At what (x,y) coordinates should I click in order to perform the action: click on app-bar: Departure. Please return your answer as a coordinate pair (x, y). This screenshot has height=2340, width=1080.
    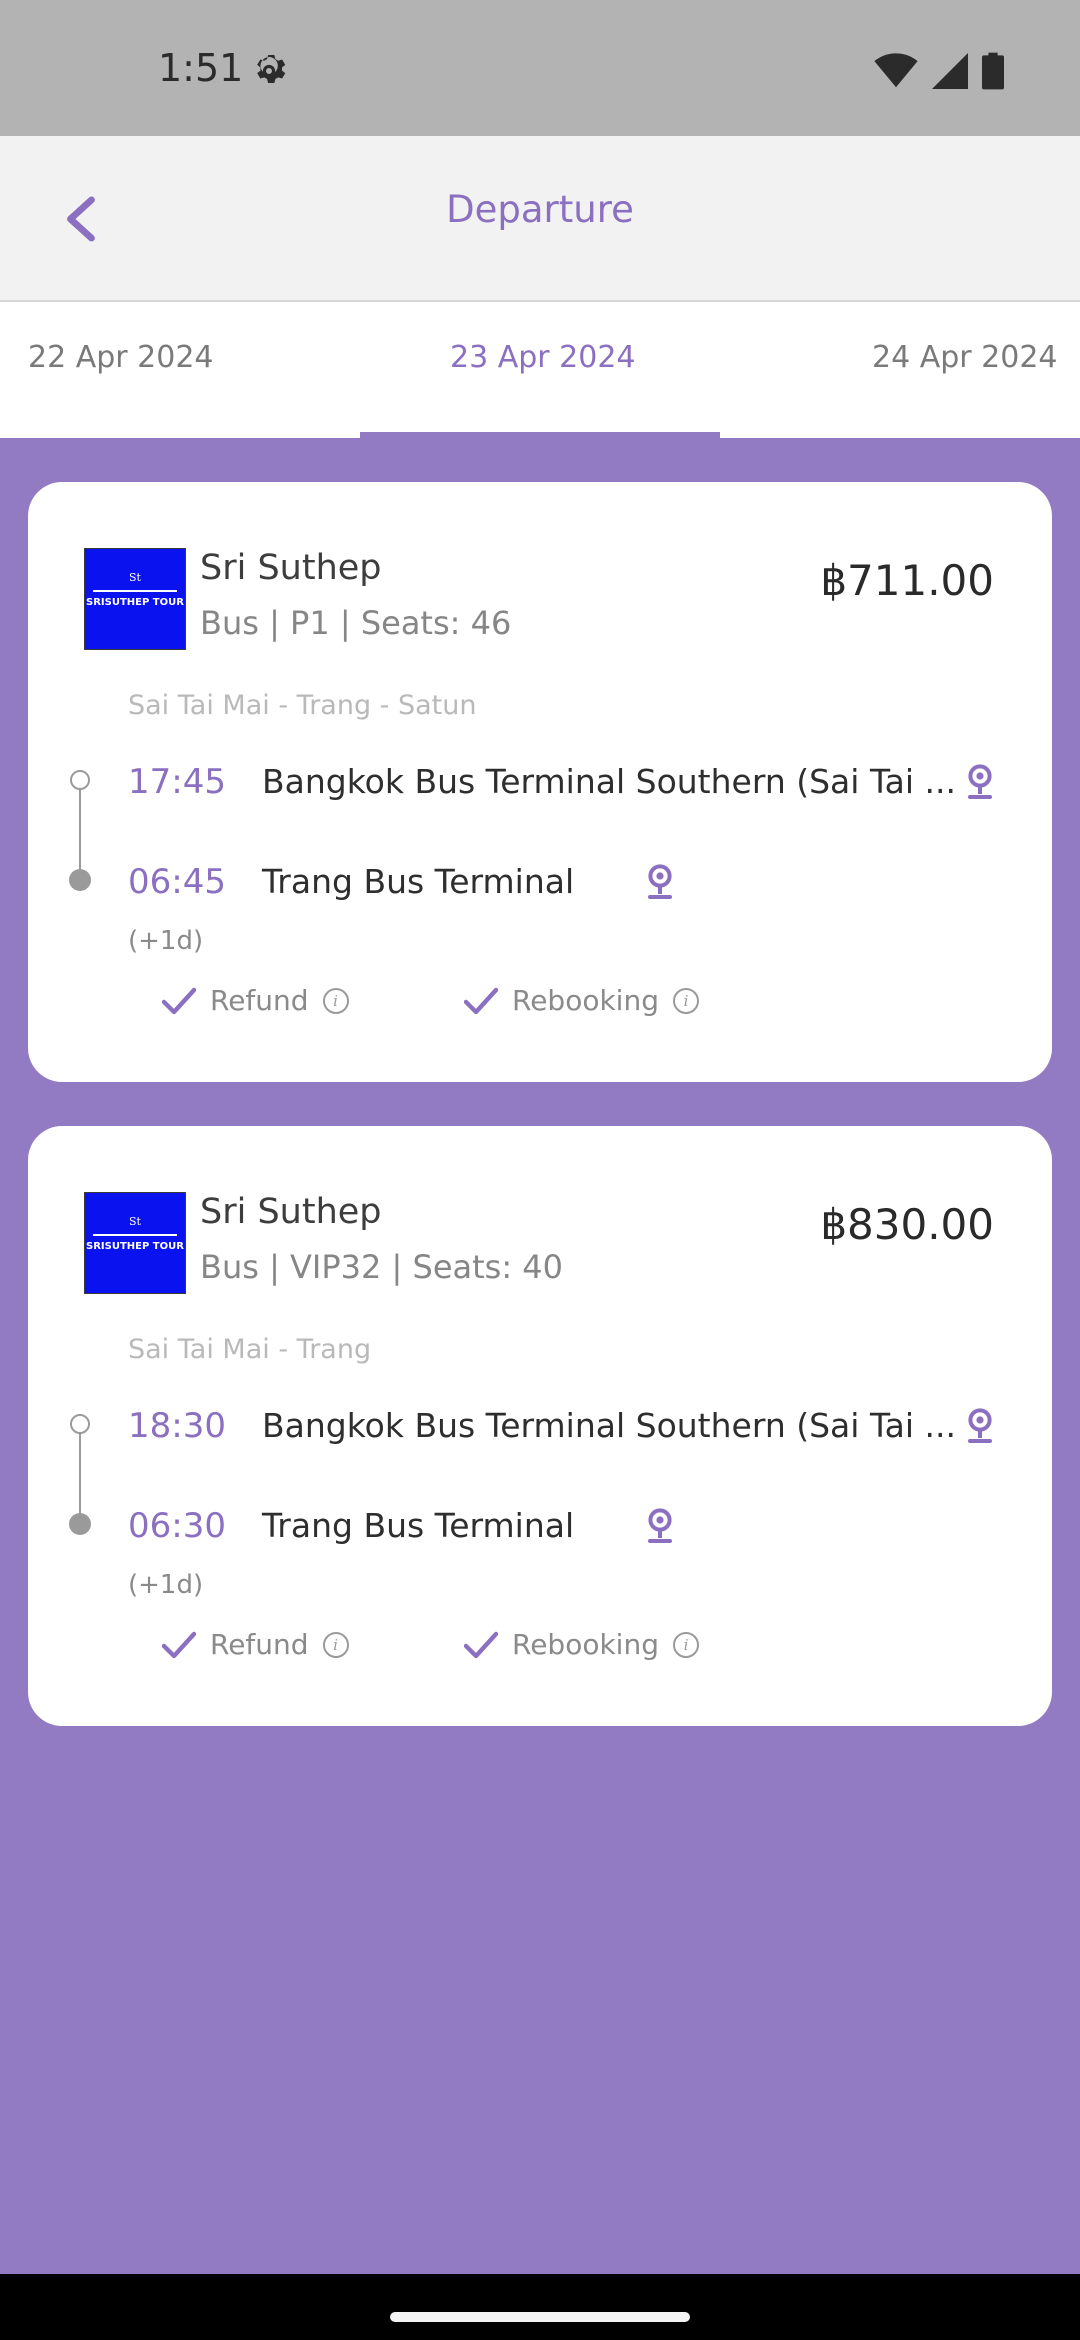
    Looking at the image, I should click on (540, 219).